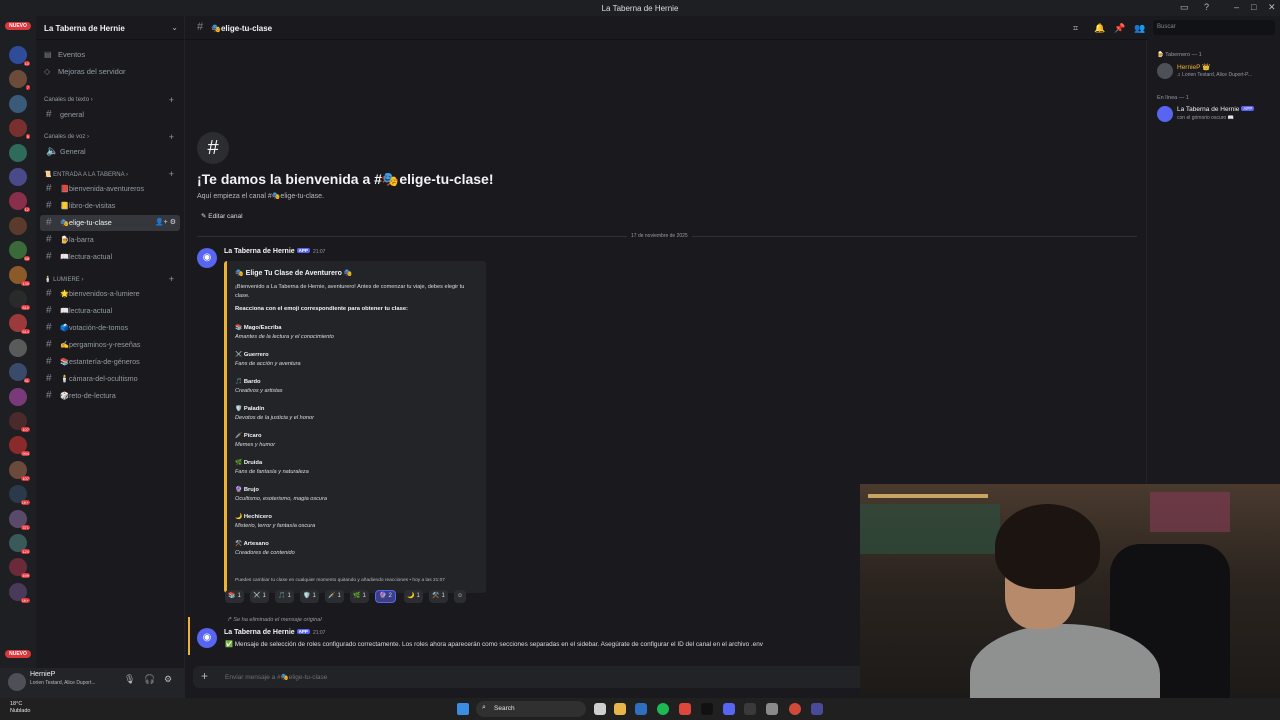  I want to click on category-lumiere: 🕯️ LUMIERE › +, so click(112, 279).